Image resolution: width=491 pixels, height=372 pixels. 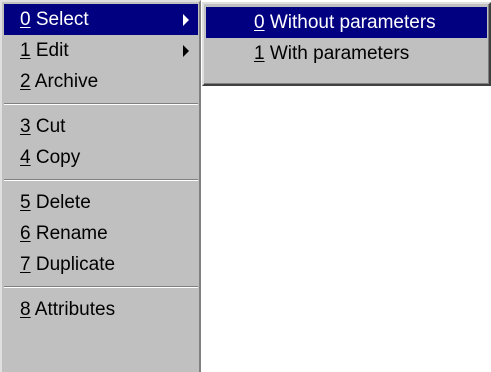 What do you see at coordinates (101, 157) in the screenshot?
I see `menu-item-copy: 4 Copy` at bounding box center [101, 157].